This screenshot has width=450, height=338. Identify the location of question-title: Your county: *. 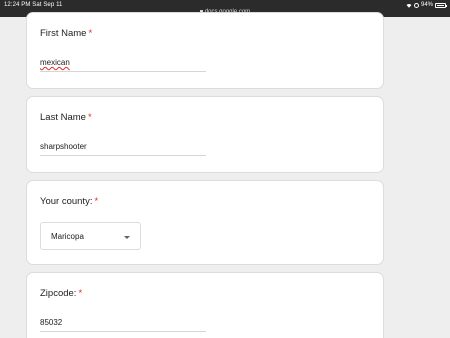
(69, 201).